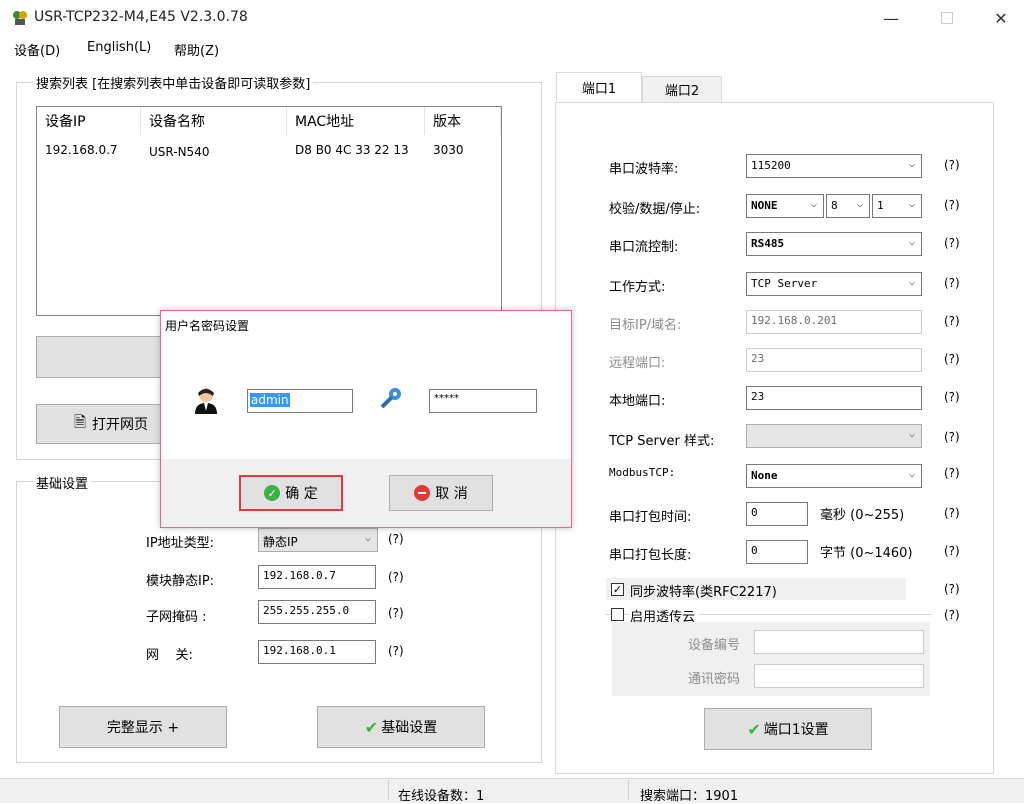 This screenshot has width=1024, height=804. Describe the element at coordinates (20, 18) in the screenshot. I see `app-icon` at that location.